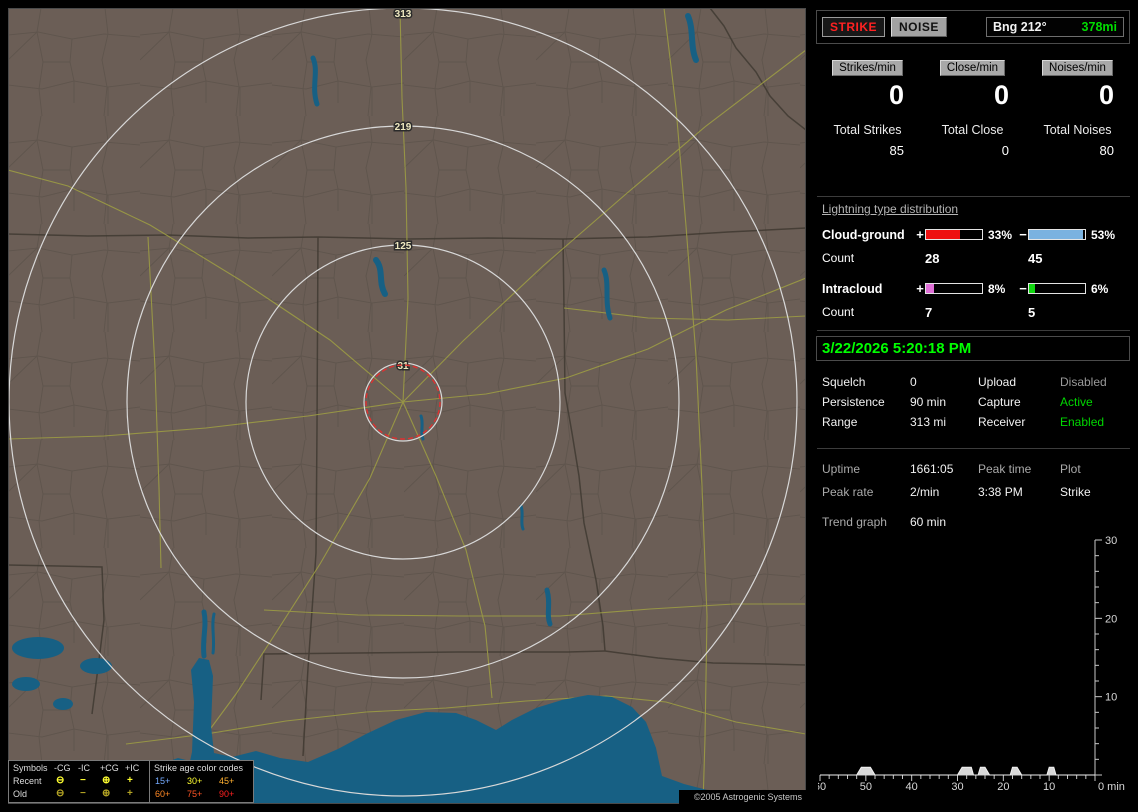 The image size is (1138, 812). What do you see at coordinates (1032, 312) in the screenshot?
I see `ic-negative-count: 5` at bounding box center [1032, 312].